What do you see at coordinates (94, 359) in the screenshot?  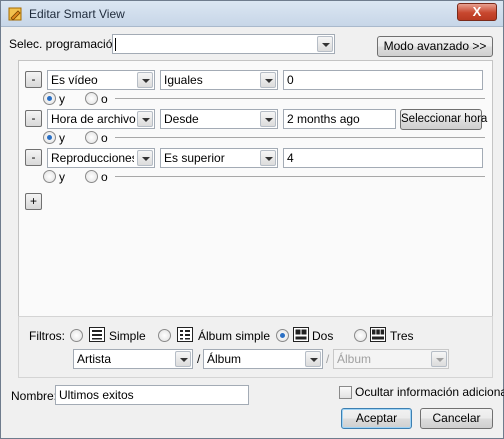 I see `filter-level-1-value: Artista` at bounding box center [94, 359].